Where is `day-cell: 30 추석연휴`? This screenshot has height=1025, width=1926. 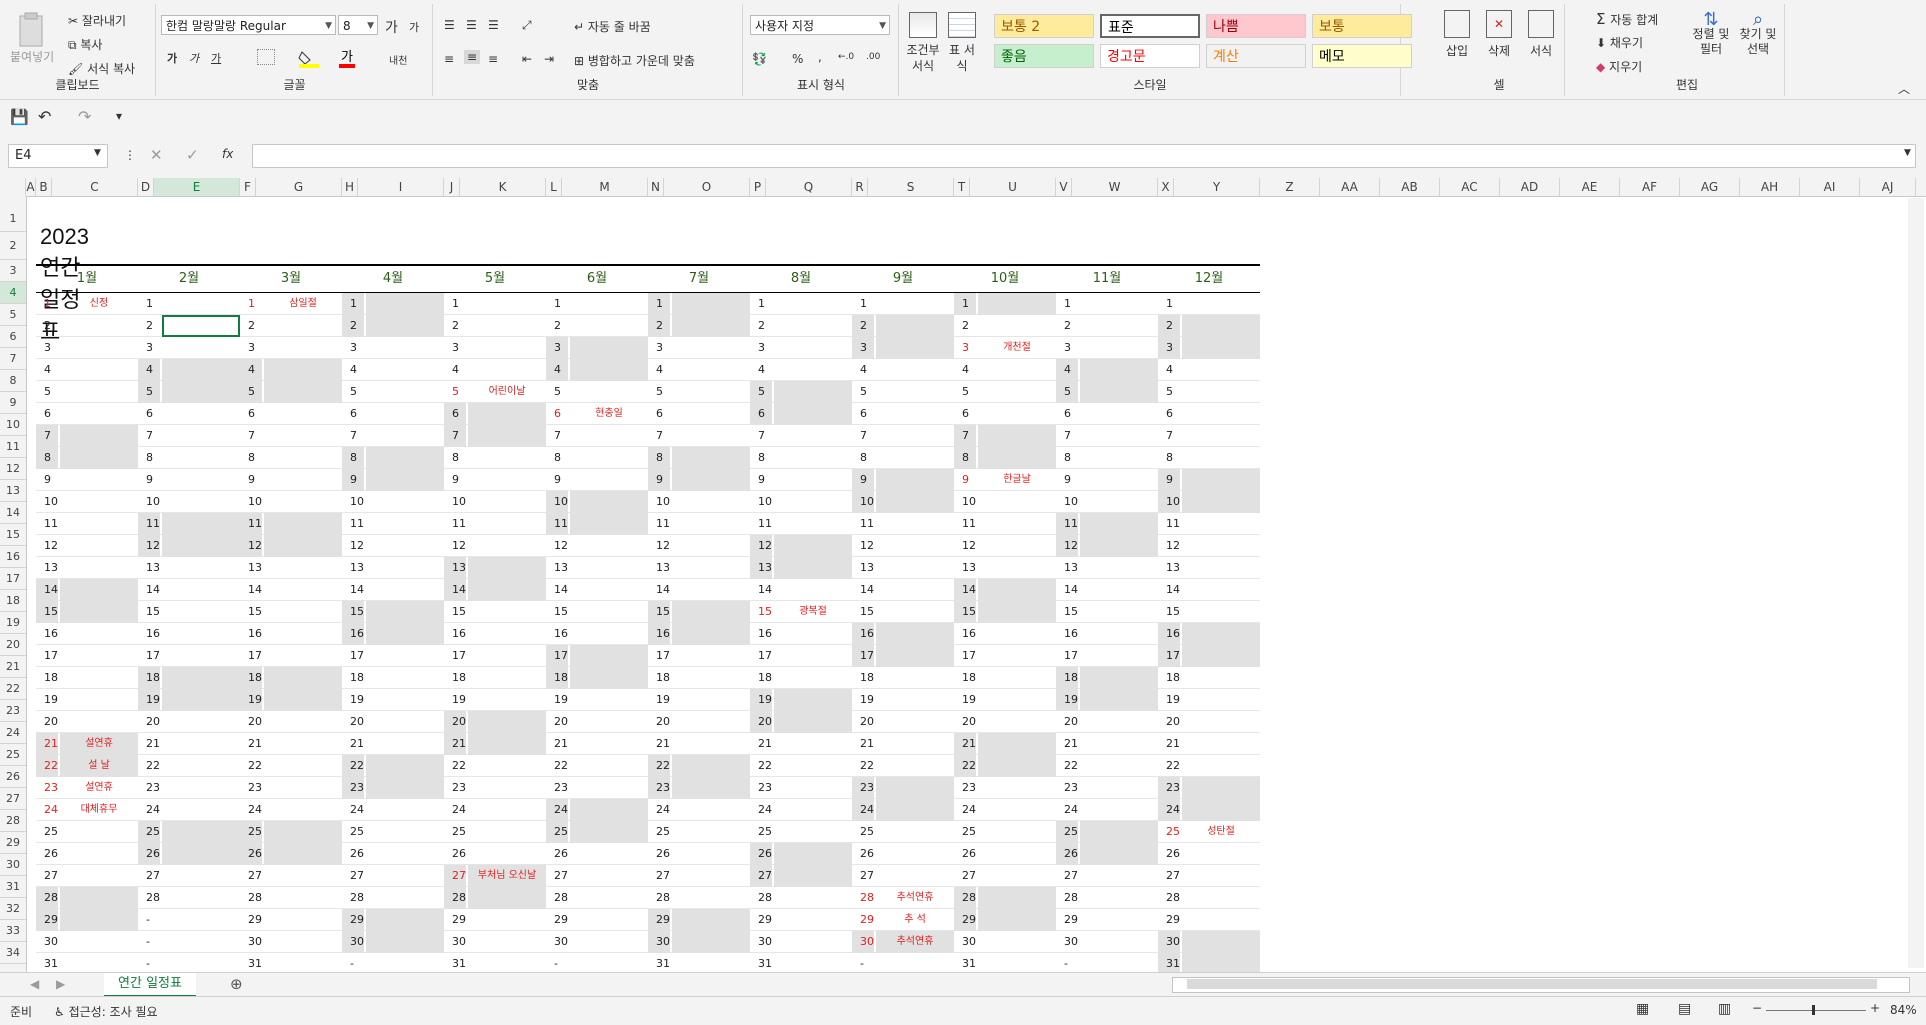
day-cell: 30 추석연휴 is located at coordinates (903, 942).